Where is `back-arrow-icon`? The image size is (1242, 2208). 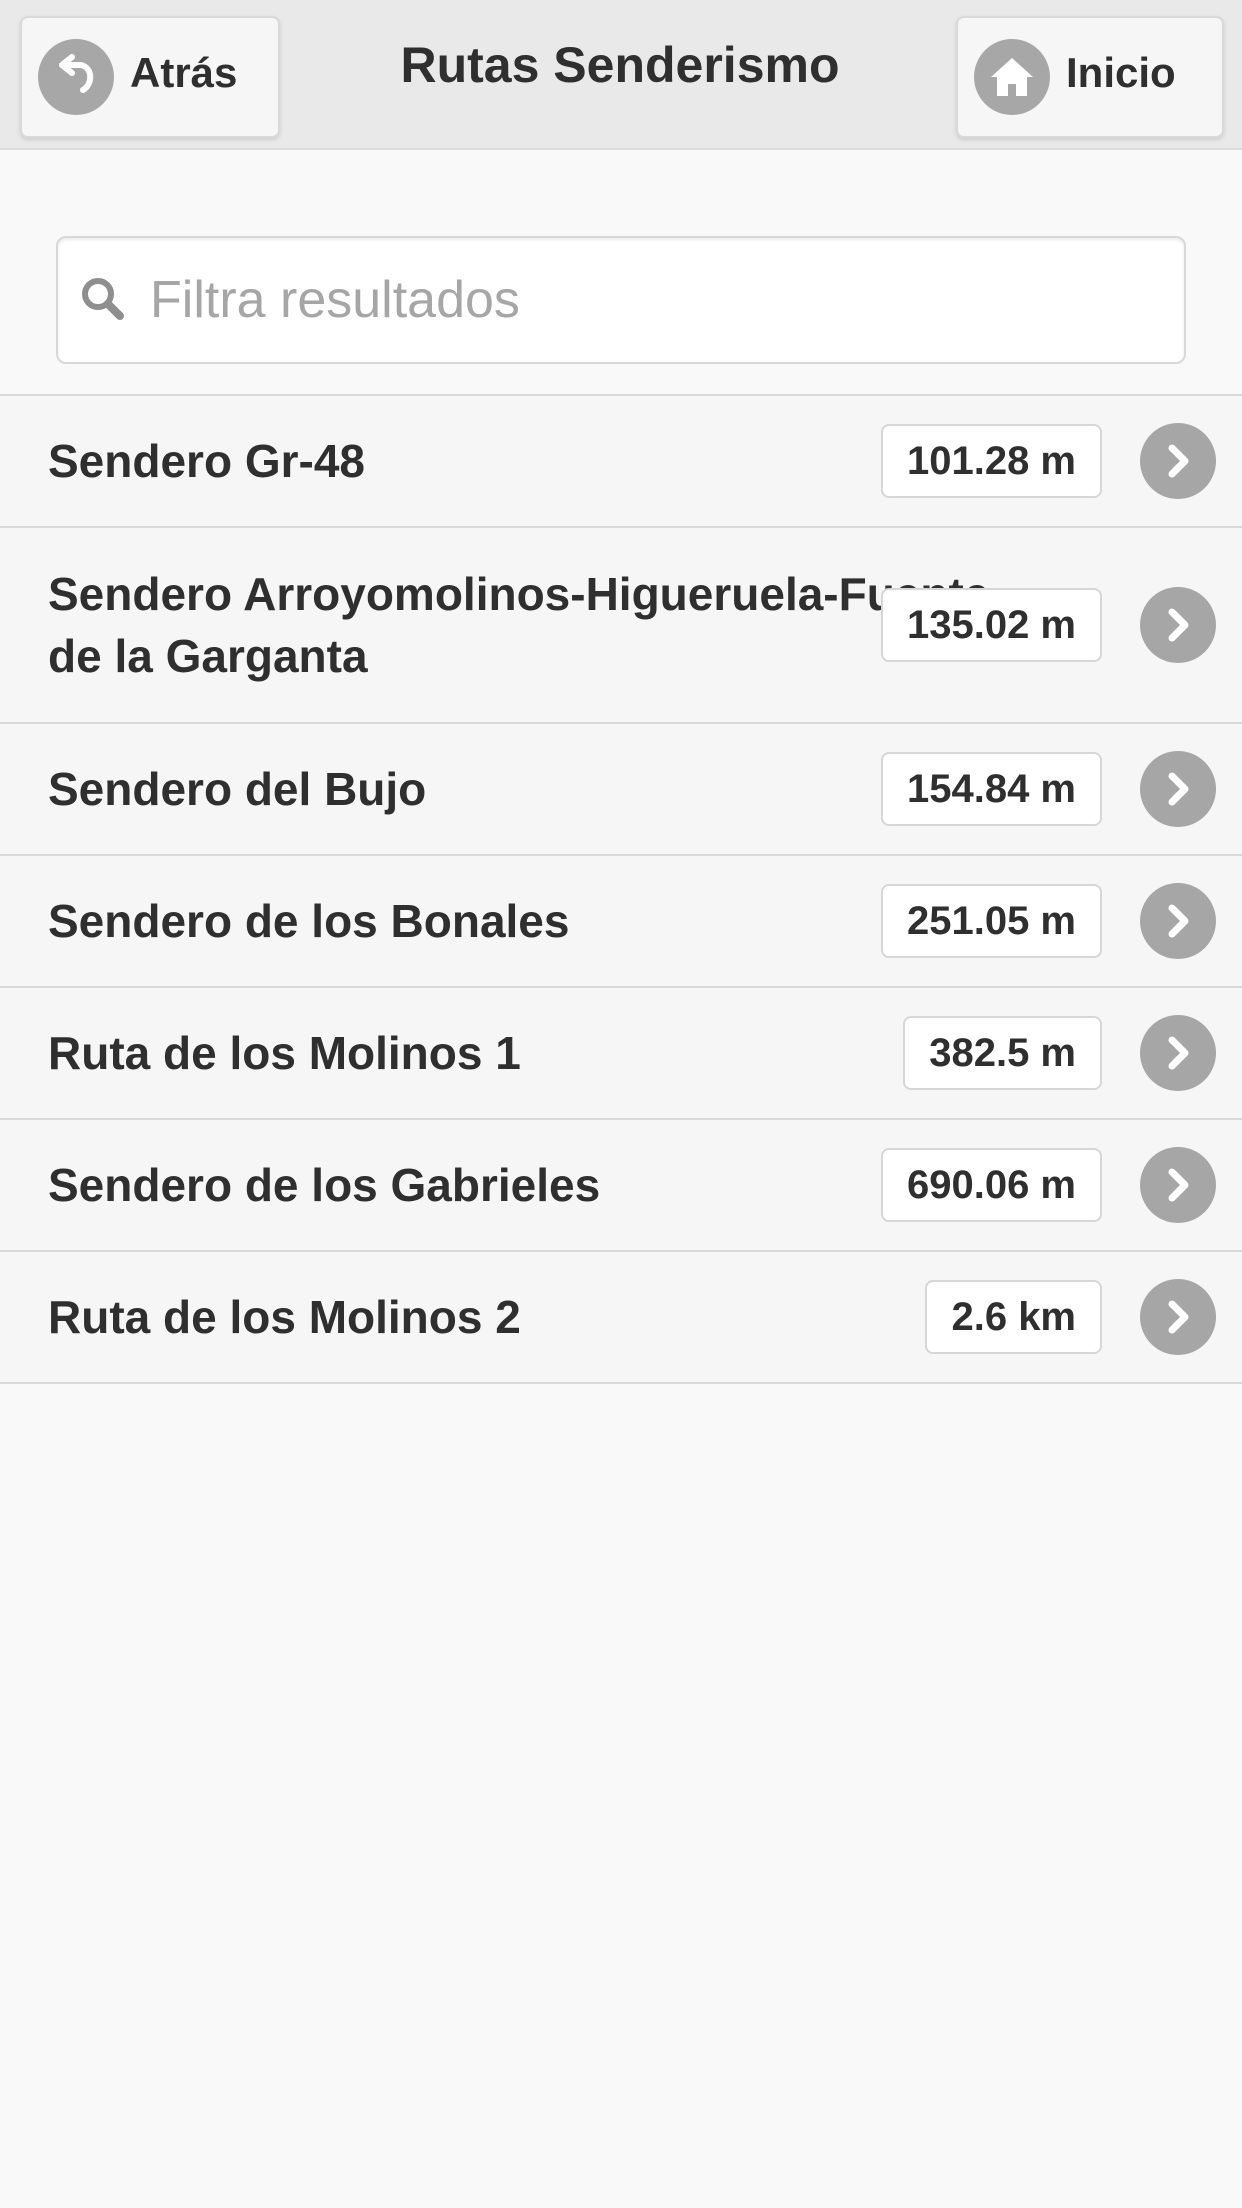
back-arrow-icon is located at coordinates (76, 77).